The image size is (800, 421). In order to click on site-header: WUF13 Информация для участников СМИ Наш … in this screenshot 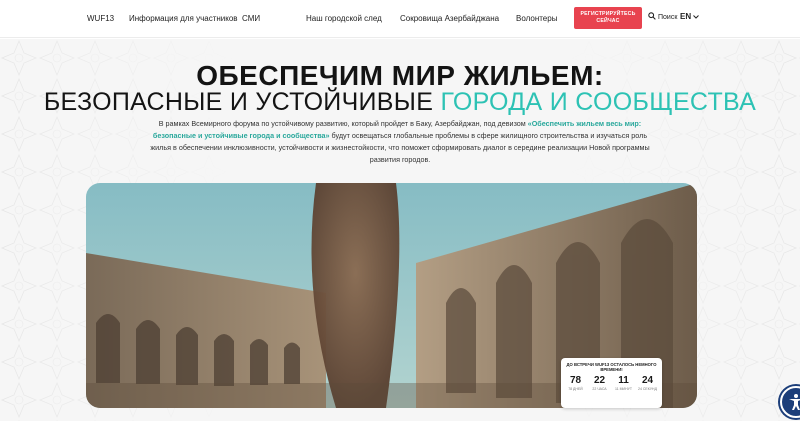, I will do `click(400, 19)`.